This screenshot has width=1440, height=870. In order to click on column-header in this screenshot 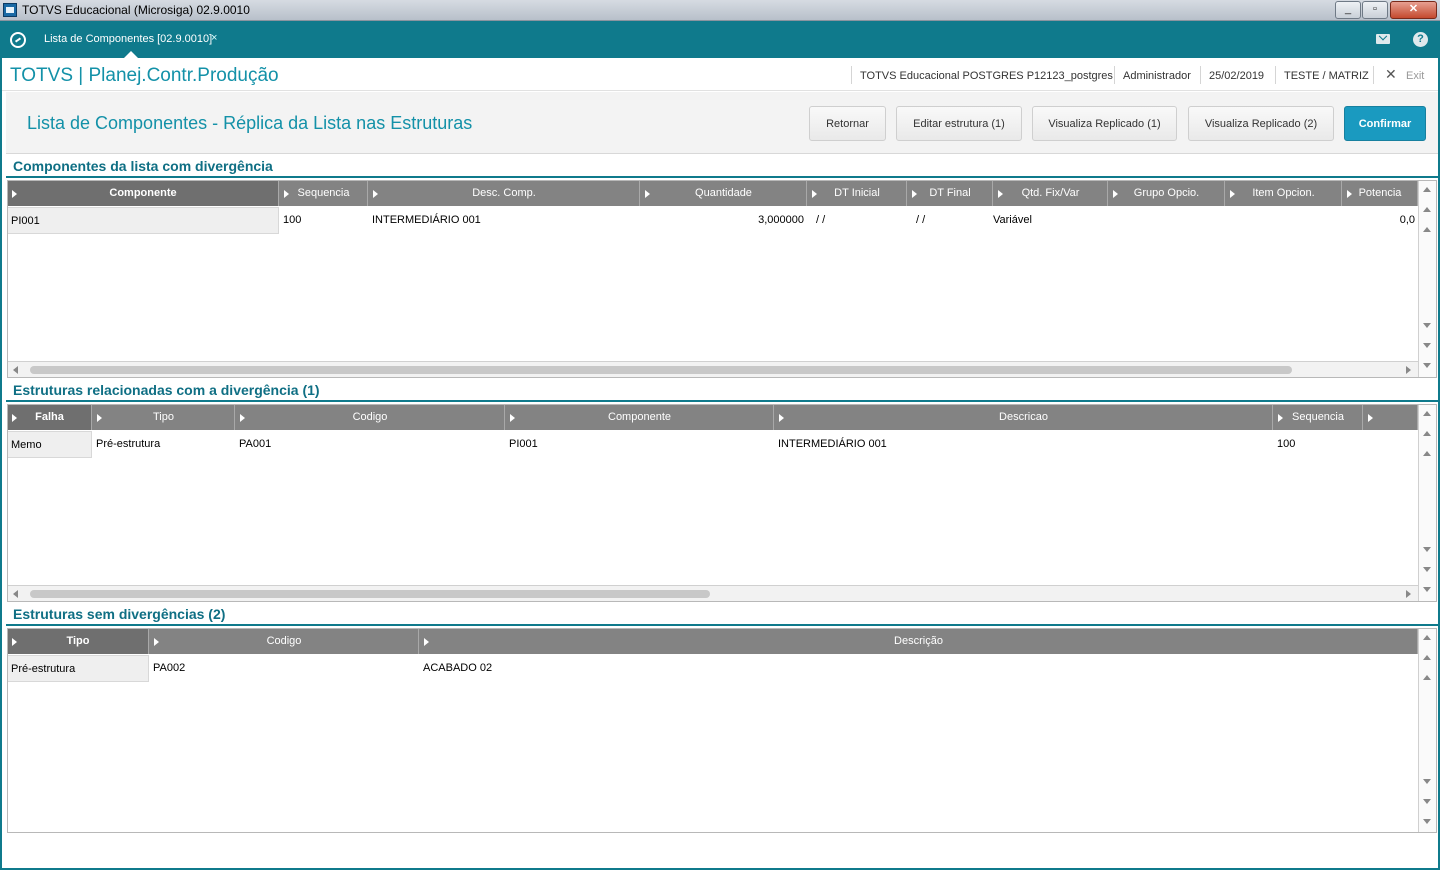, I will do `click(1391, 417)`.